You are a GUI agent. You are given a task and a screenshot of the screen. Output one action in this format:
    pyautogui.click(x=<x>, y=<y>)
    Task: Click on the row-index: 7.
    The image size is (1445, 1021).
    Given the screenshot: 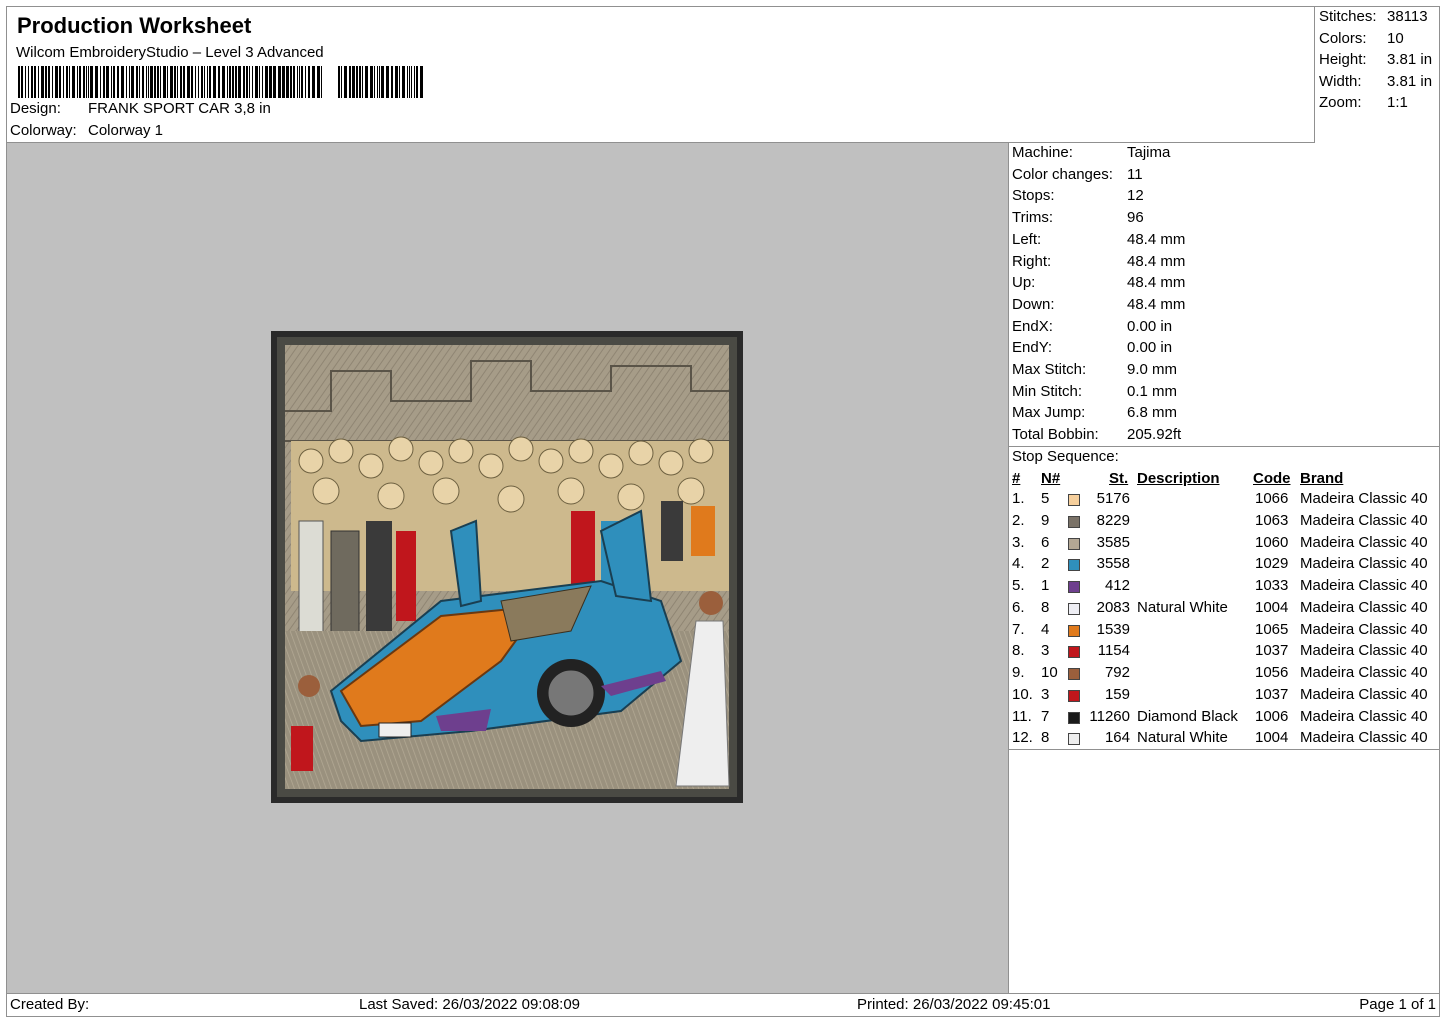 What is the action you would take?
    pyautogui.click(x=1018, y=629)
    